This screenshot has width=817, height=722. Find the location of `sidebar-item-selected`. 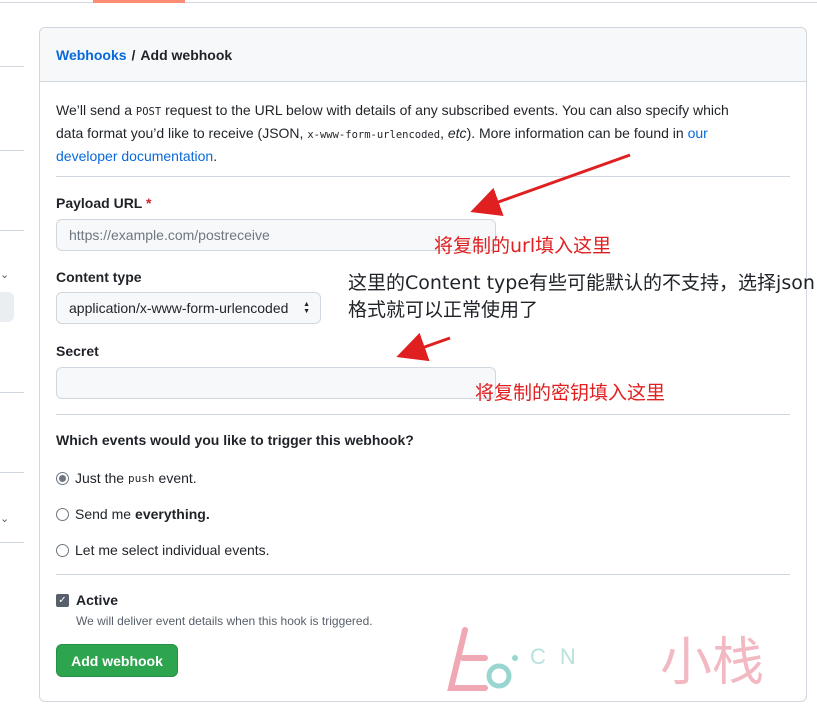

sidebar-item-selected is located at coordinates (7, 307).